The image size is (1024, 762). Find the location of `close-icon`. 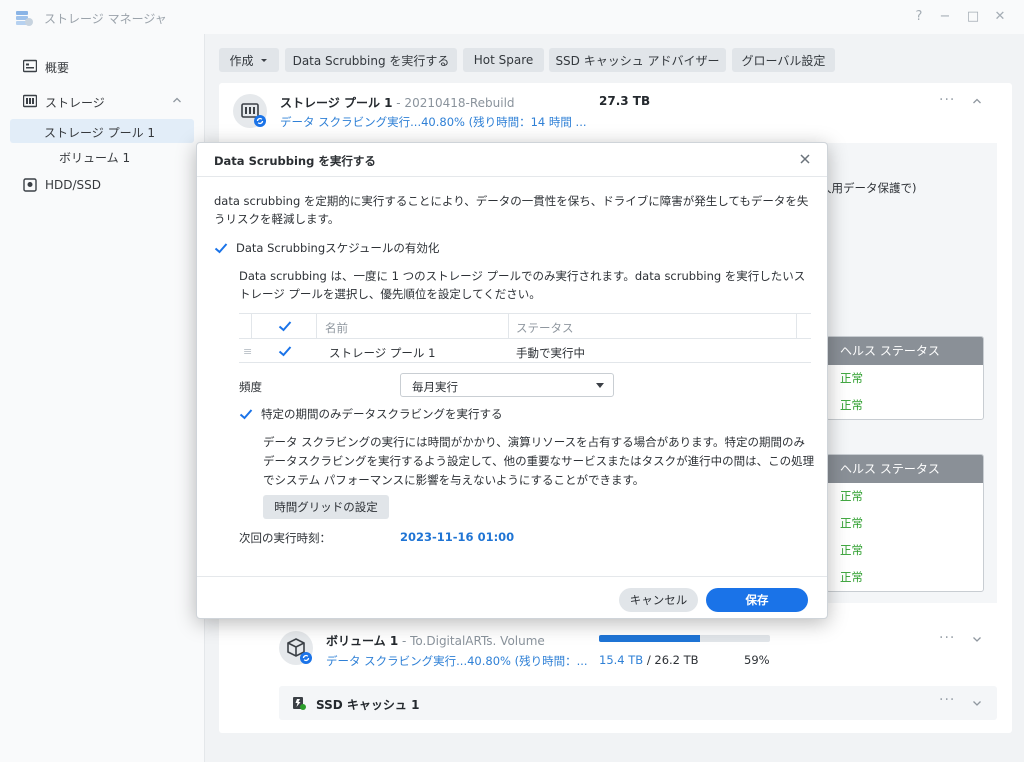

close-icon is located at coordinates (805, 159).